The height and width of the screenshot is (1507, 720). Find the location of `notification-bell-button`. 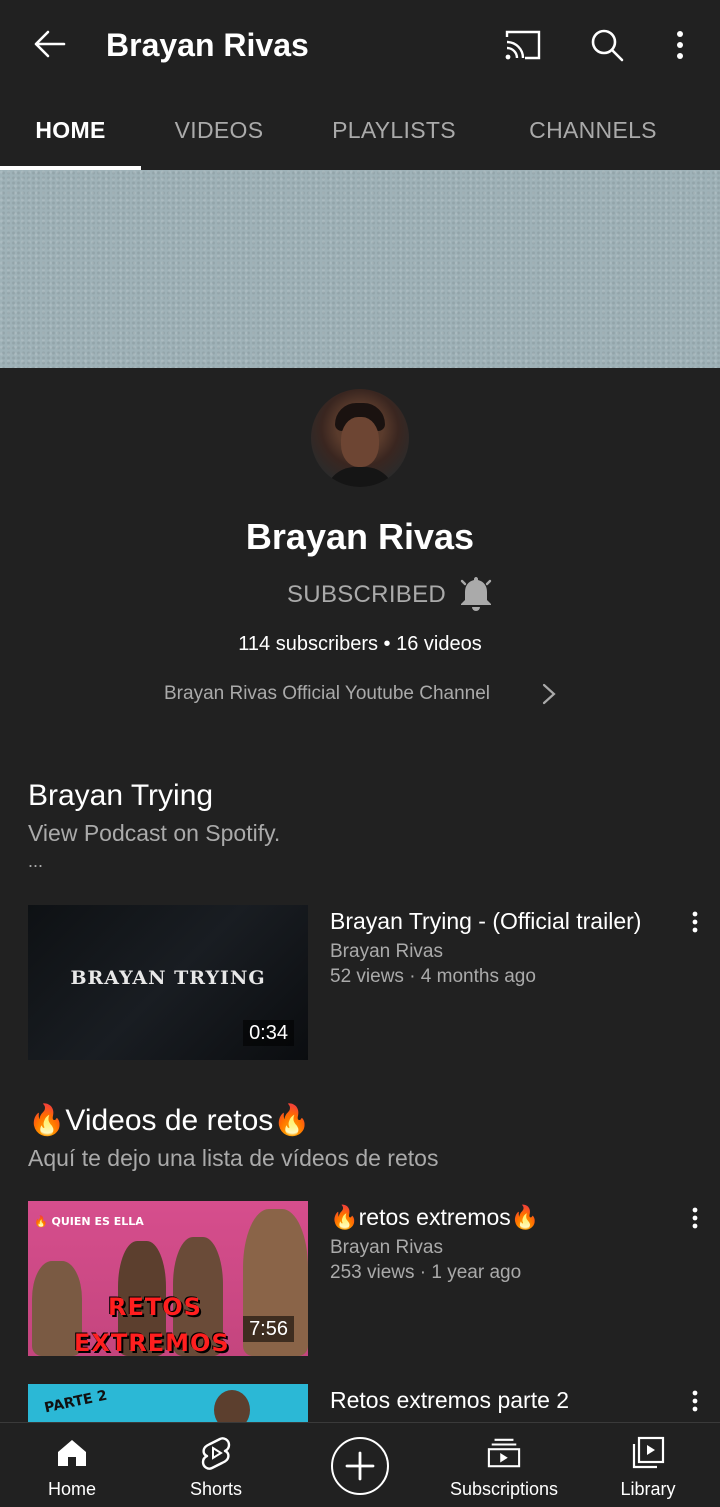

notification-bell-button is located at coordinates (476, 593).